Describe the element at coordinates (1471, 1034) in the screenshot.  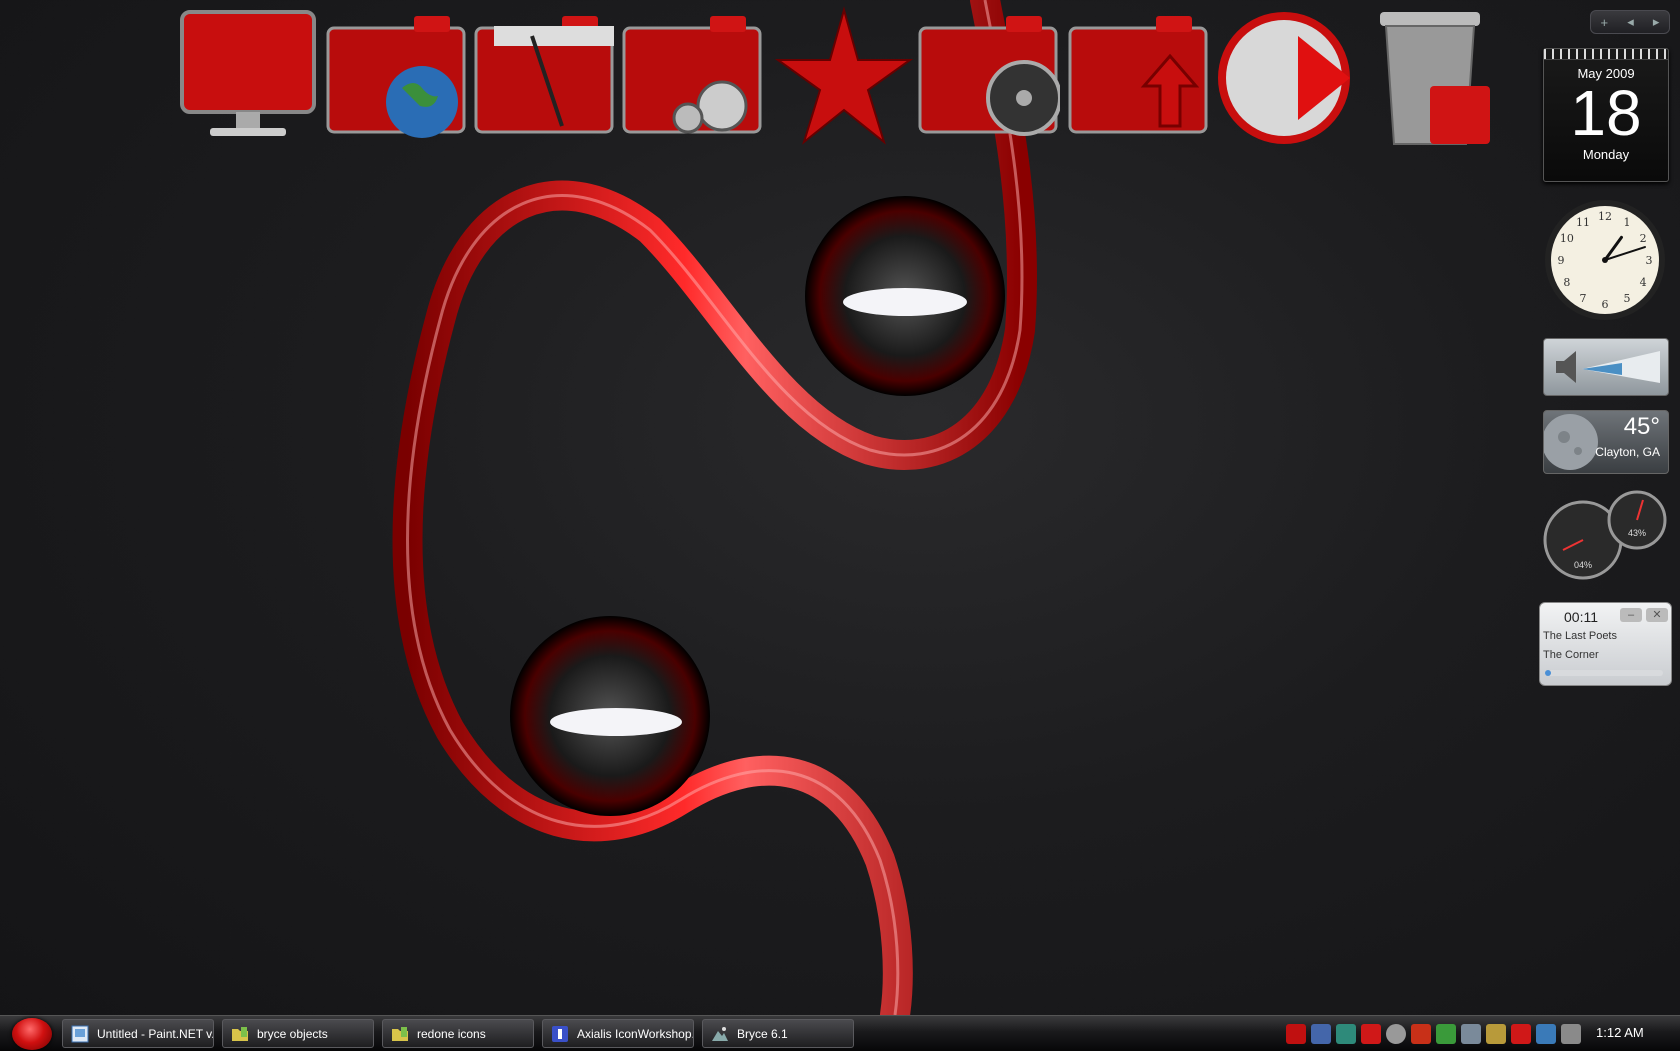
I see `tray-usb-icon` at that location.